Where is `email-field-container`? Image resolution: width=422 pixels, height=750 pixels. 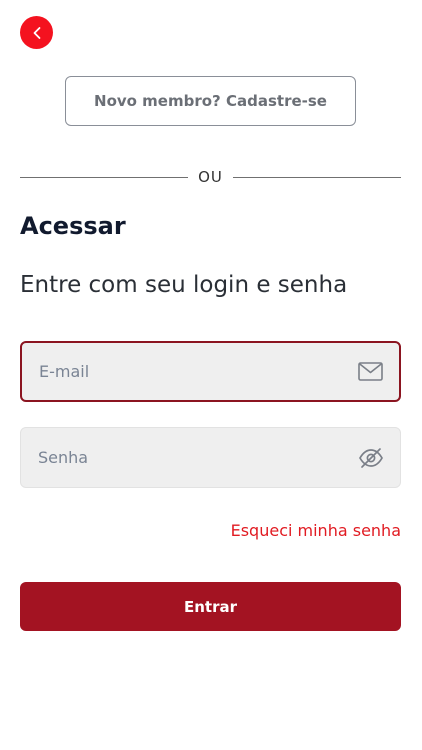 email-field-container is located at coordinates (210, 371).